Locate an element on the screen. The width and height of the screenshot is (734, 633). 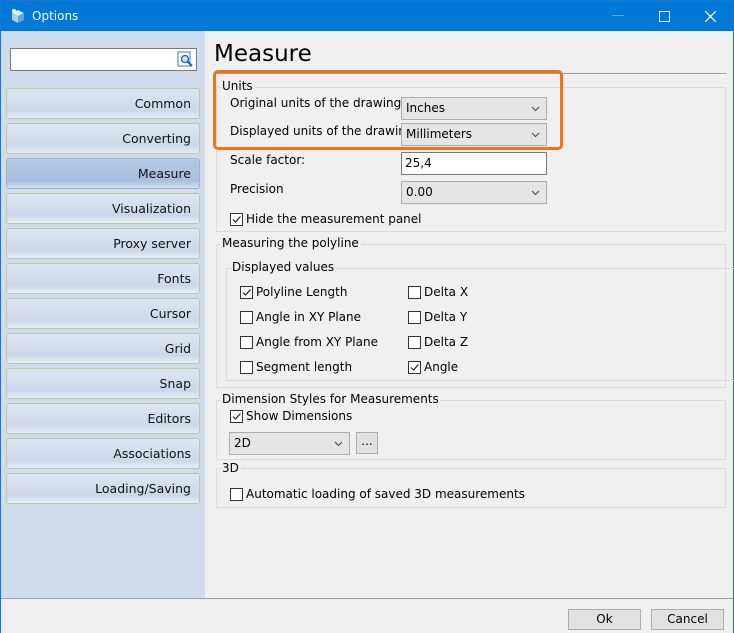
dimension-style-select: 2D is located at coordinates (289, 443).